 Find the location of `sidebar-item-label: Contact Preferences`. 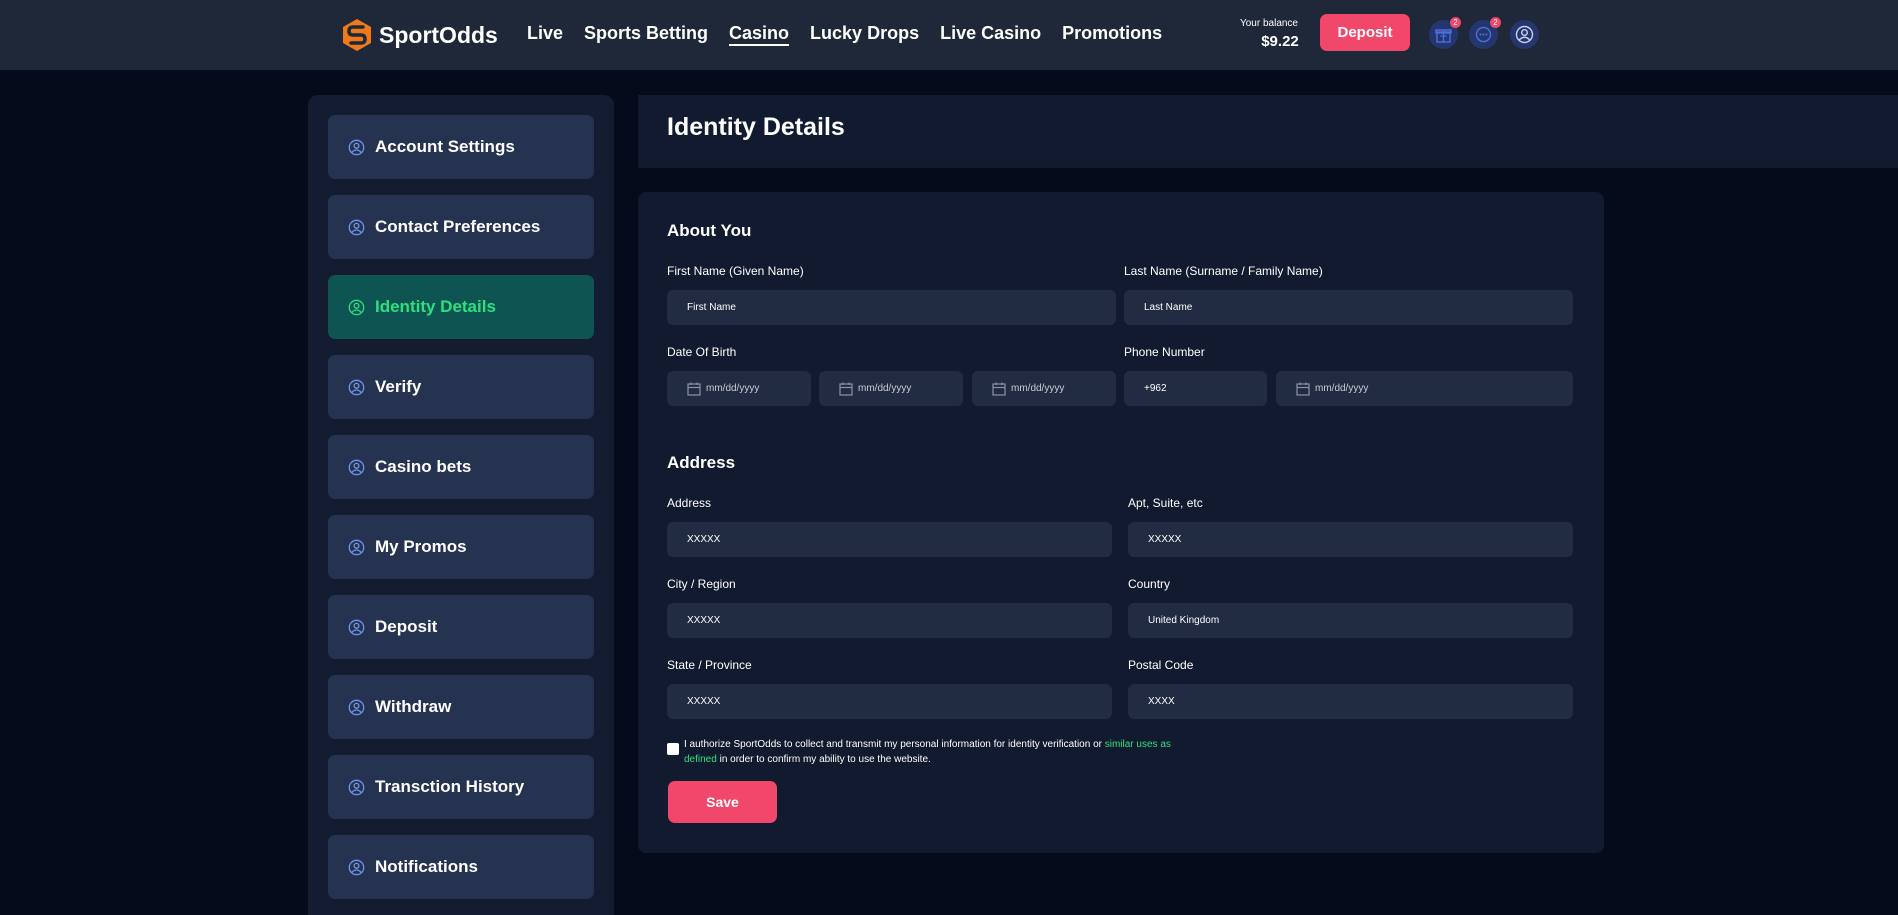

sidebar-item-label: Contact Preferences is located at coordinates (458, 226).